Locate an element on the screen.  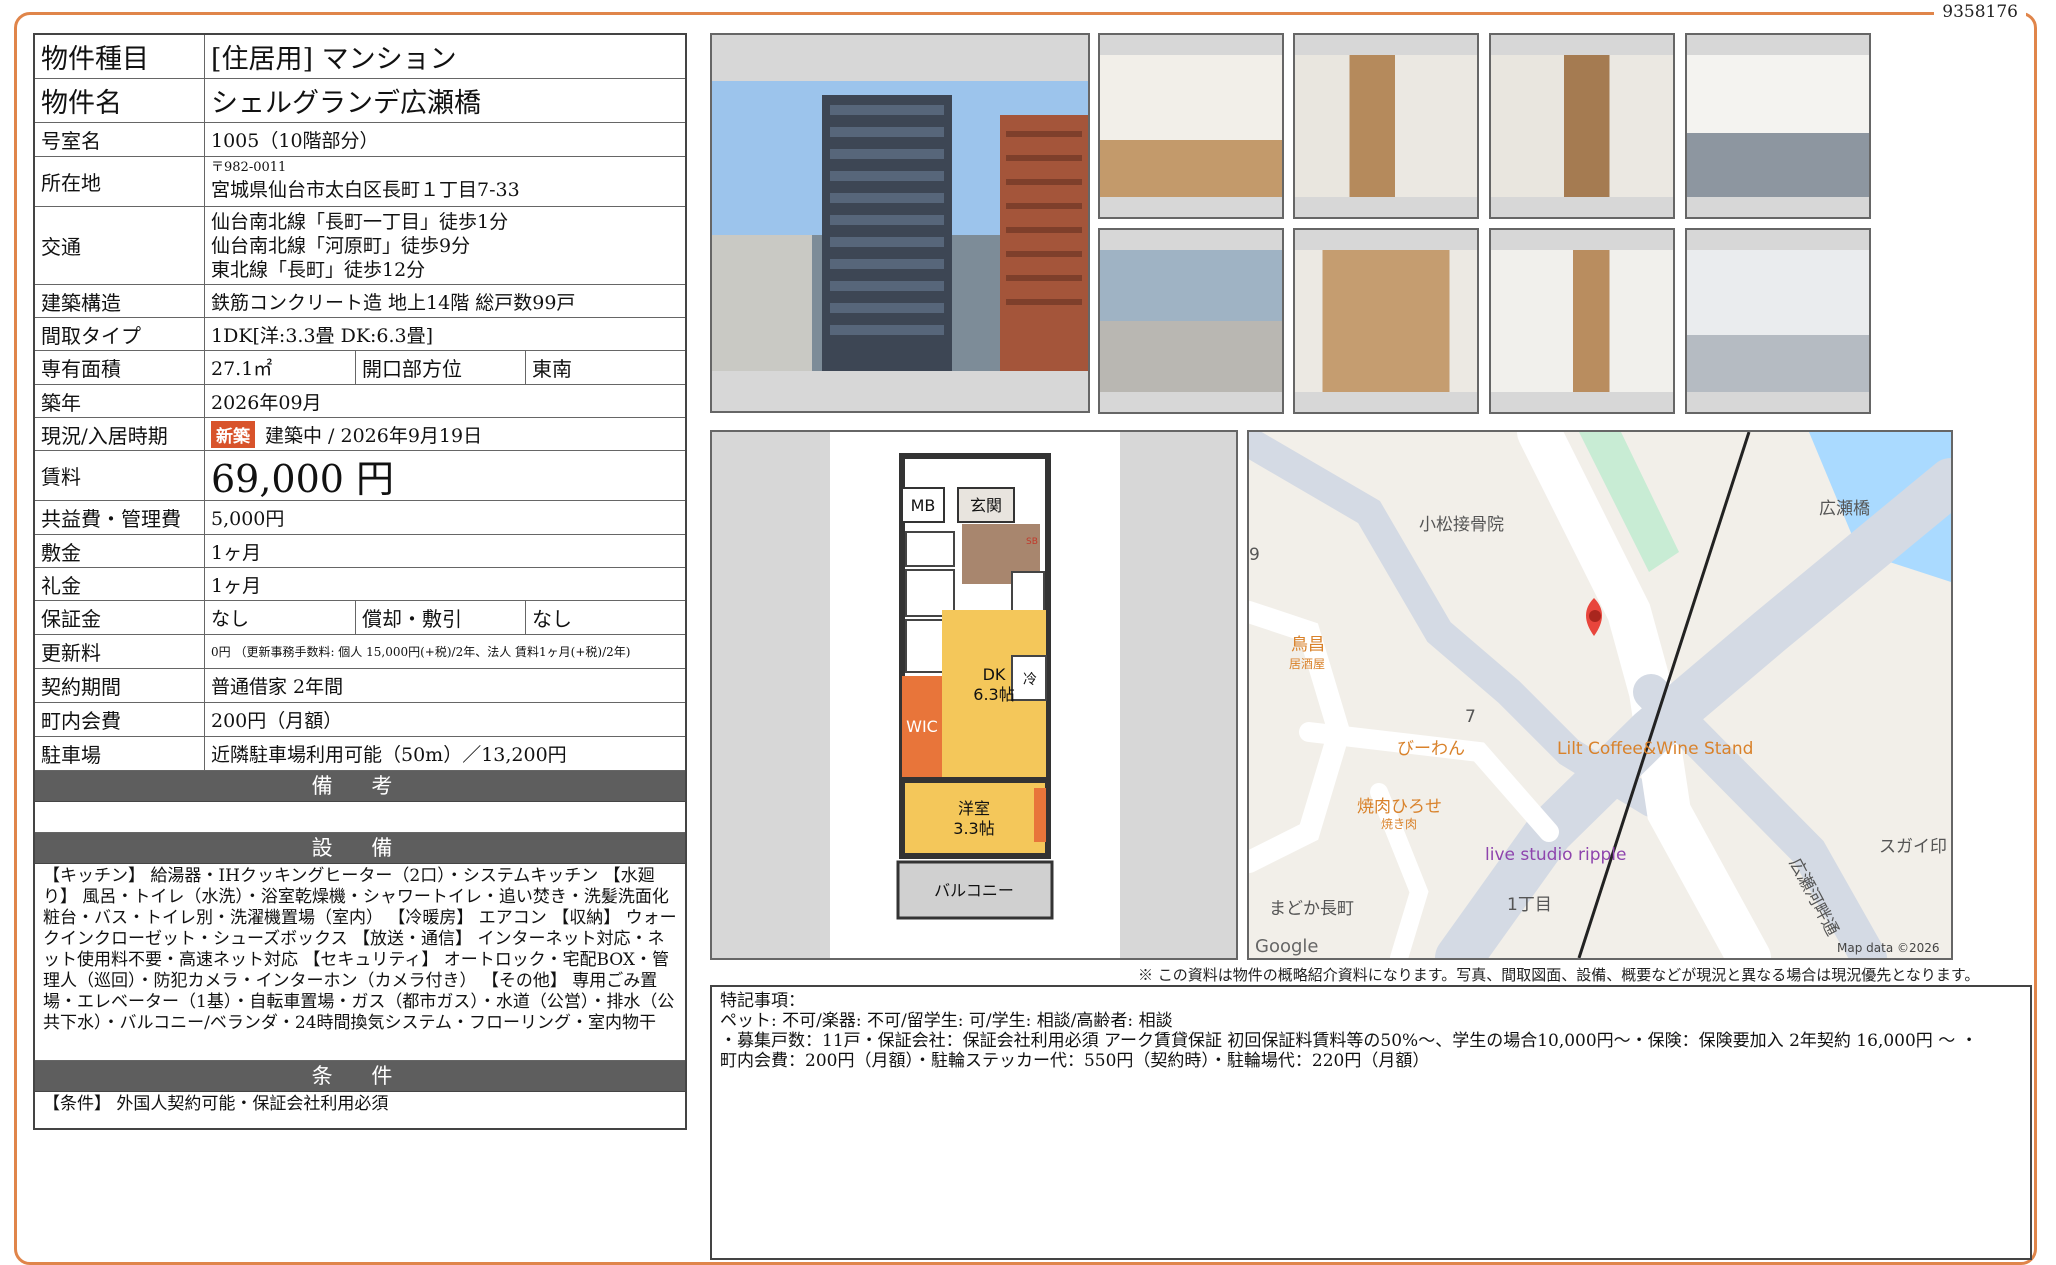
map-label: Lilt Coffee&Wine Stand is located at coordinates (1655, 749).